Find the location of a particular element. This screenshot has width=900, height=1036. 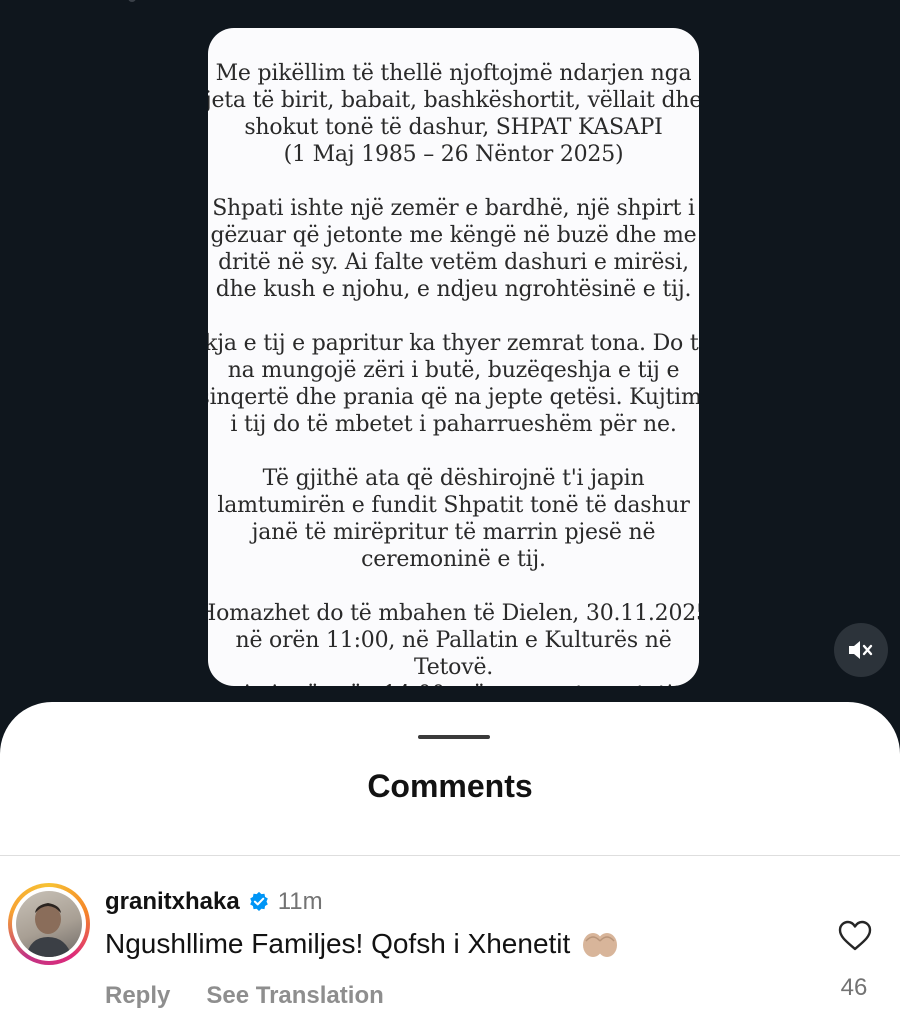

drag-handle is located at coordinates (454, 737).